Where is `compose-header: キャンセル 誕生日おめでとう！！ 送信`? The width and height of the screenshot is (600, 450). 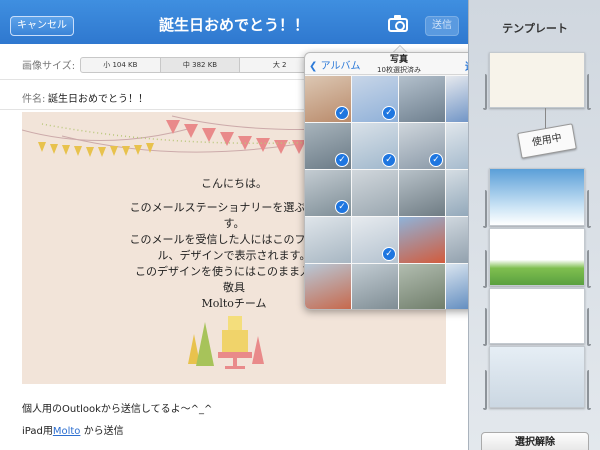
compose-header: キャンセル 誕生日おめでとう！！ 送信 is located at coordinates (234, 22).